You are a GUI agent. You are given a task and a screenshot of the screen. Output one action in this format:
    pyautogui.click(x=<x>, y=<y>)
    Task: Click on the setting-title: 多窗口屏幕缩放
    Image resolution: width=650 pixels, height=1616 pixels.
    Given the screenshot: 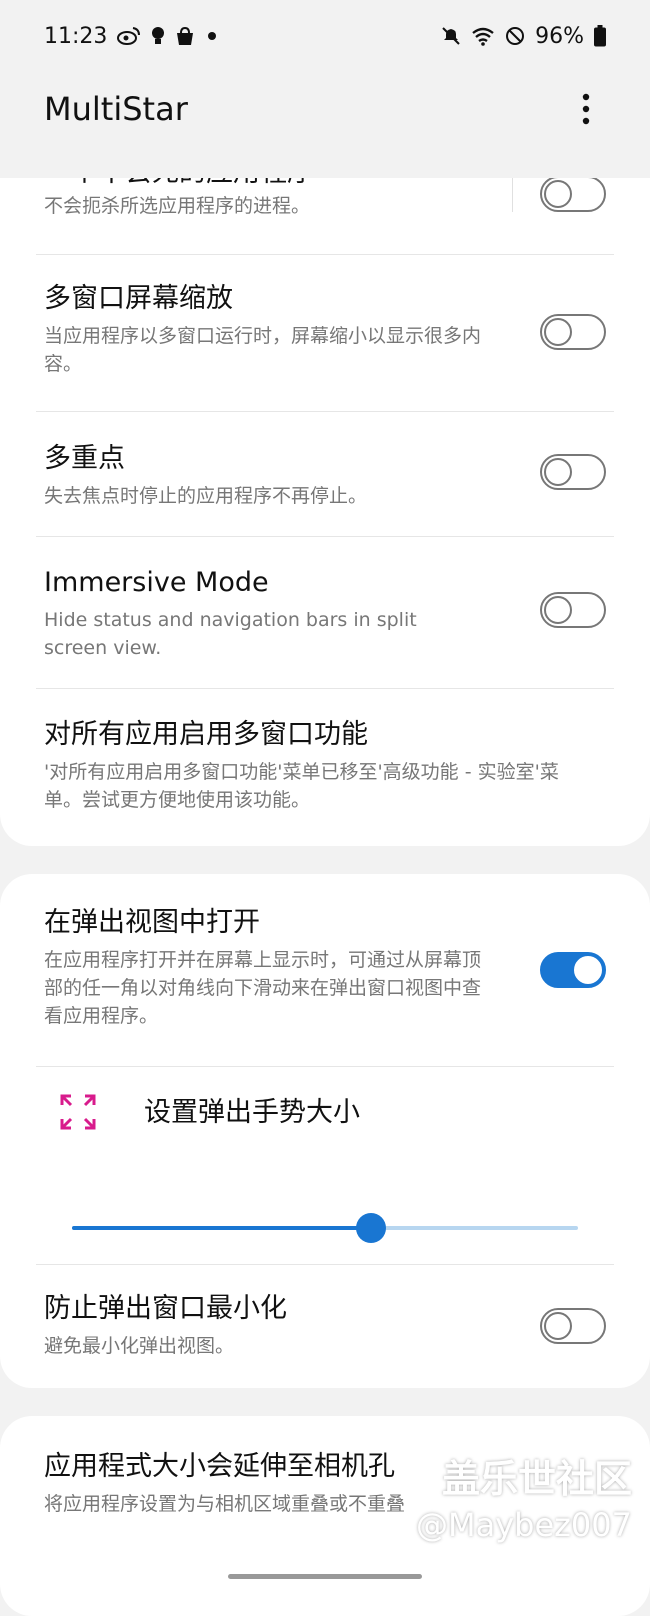 What is the action you would take?
    pyautogui.click(x=138, y=298)
    